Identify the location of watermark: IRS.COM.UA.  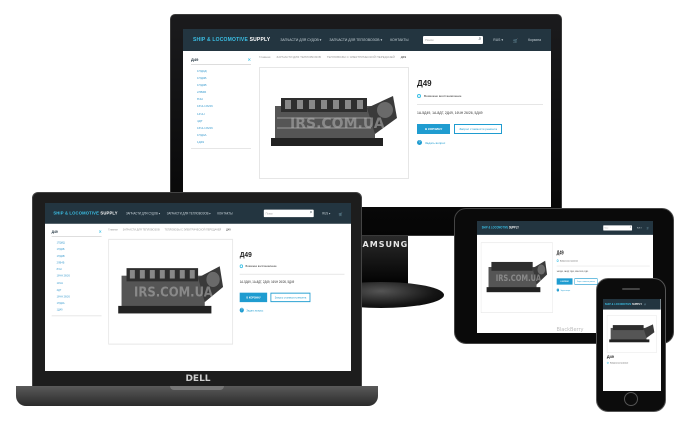
(518, 278).